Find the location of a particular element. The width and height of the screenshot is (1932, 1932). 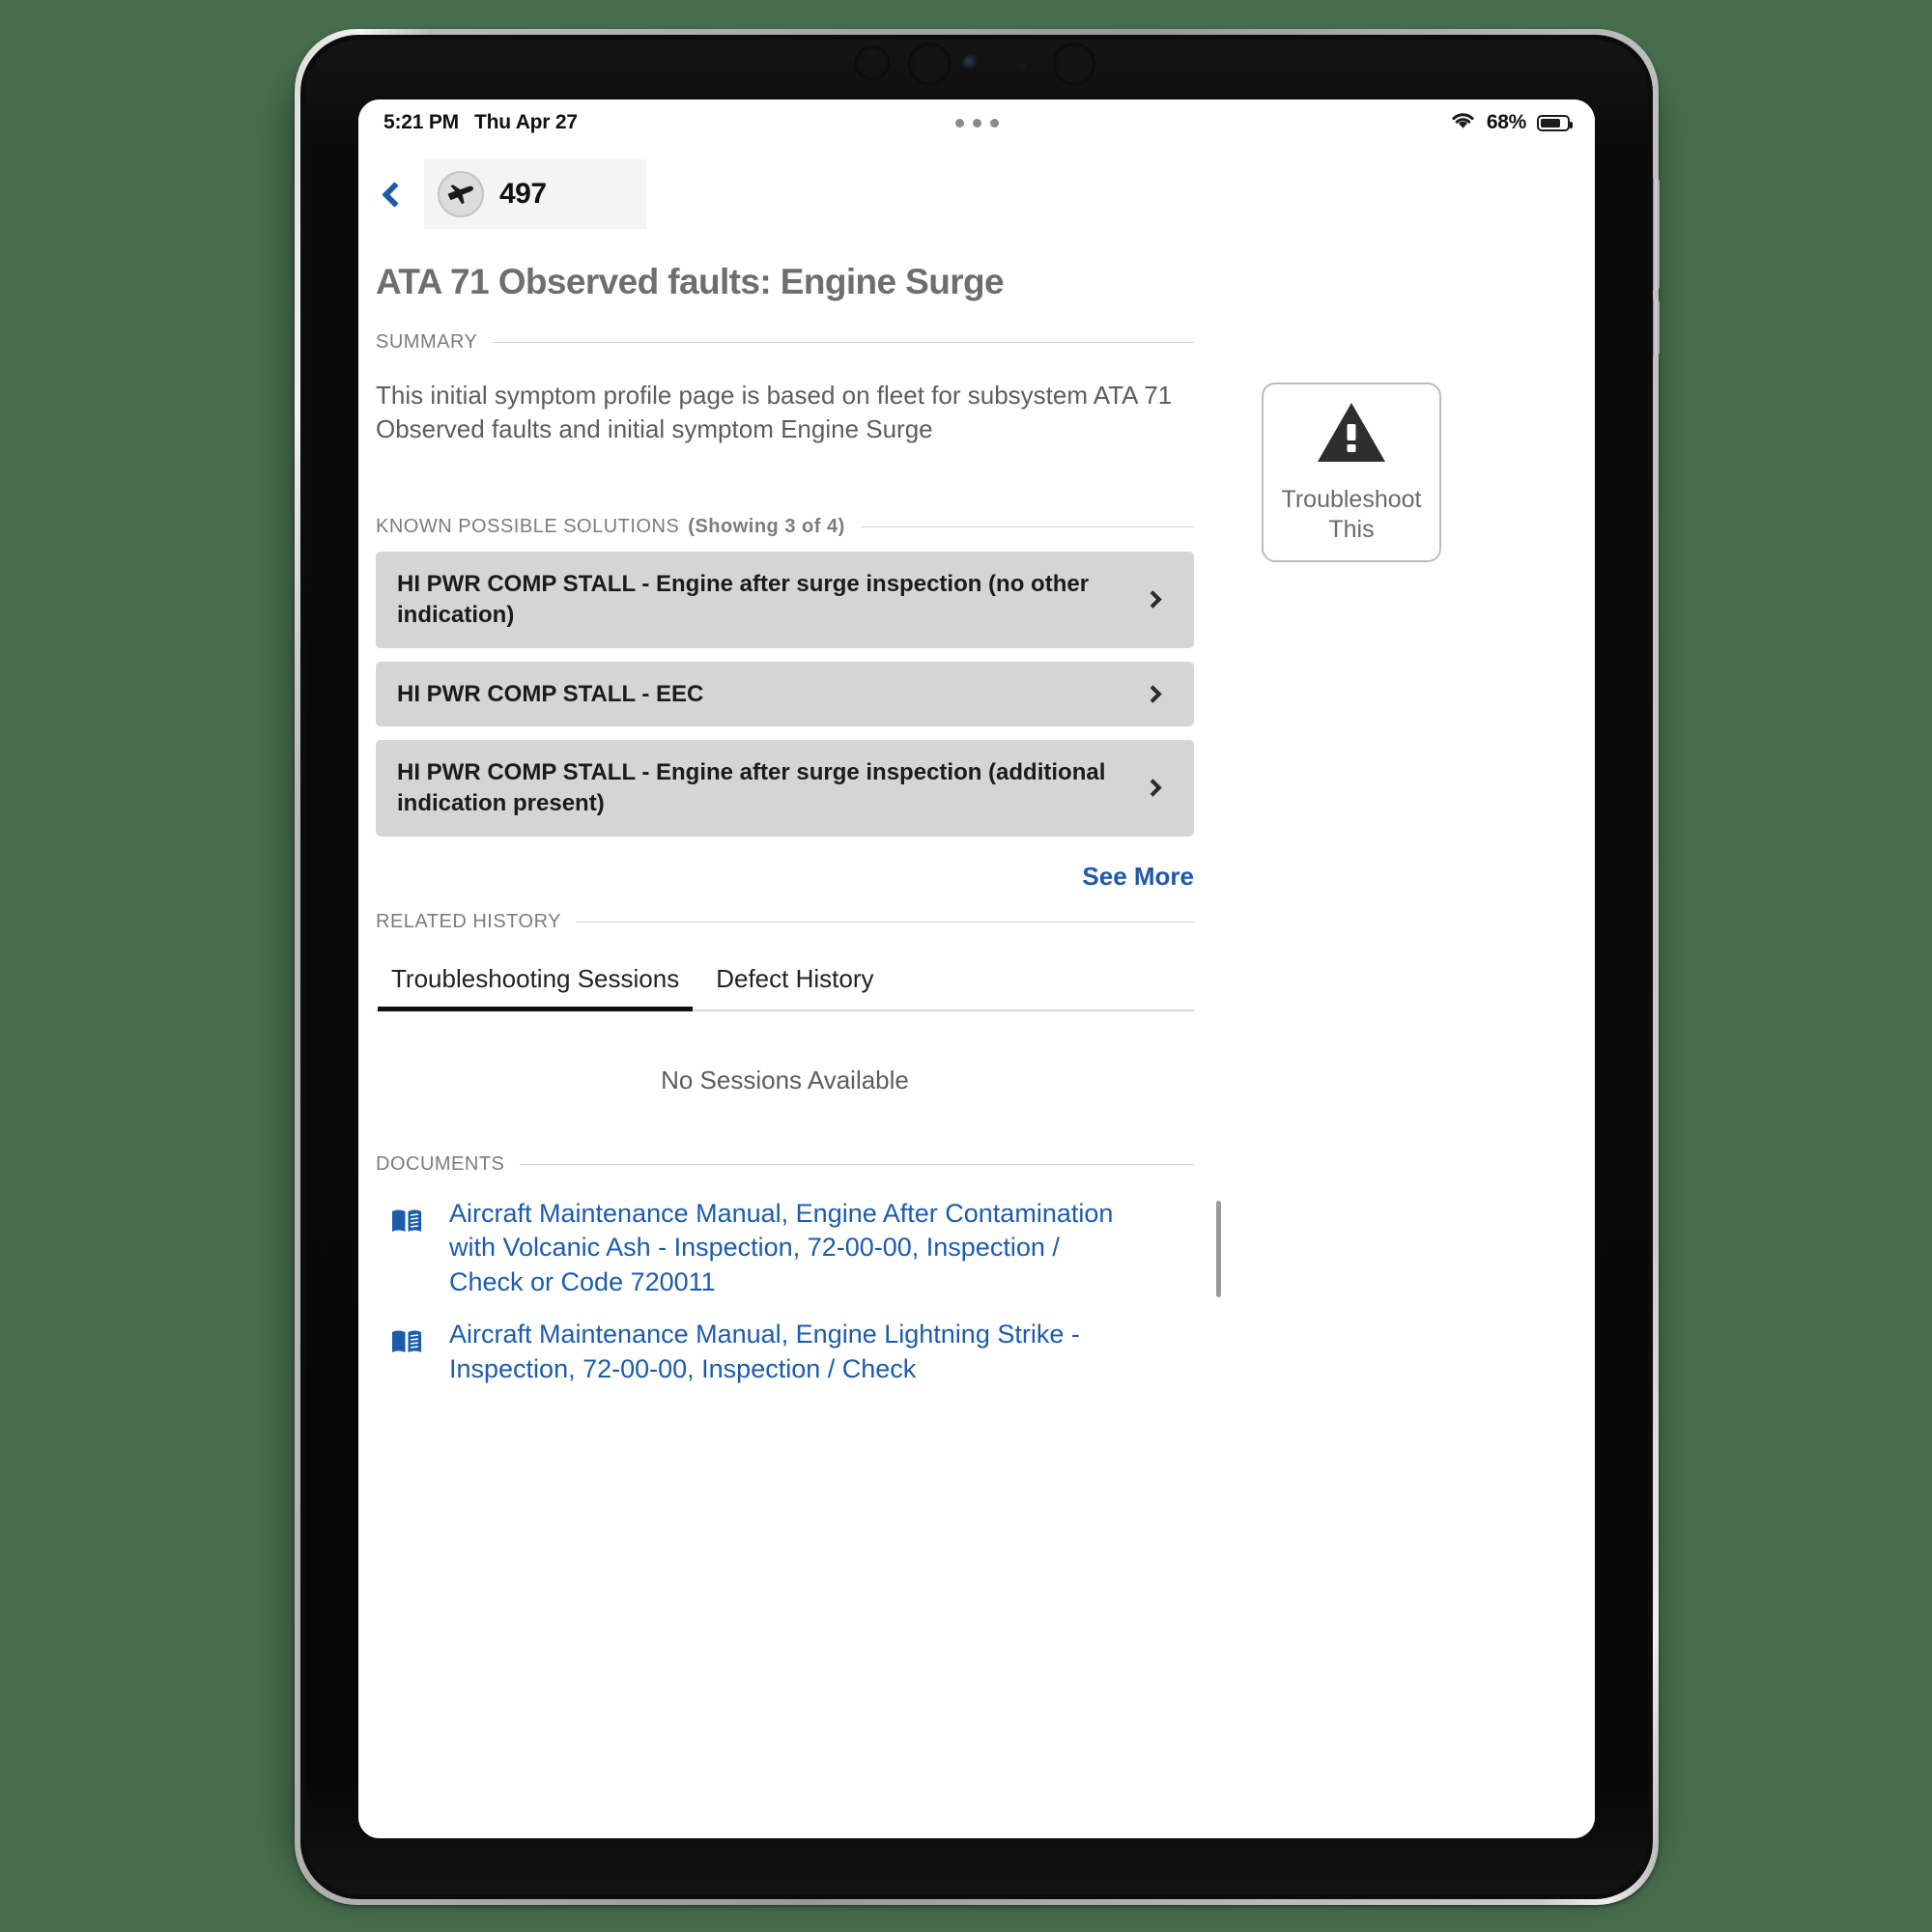

battery-icon is located at coordinates (1555, 122).